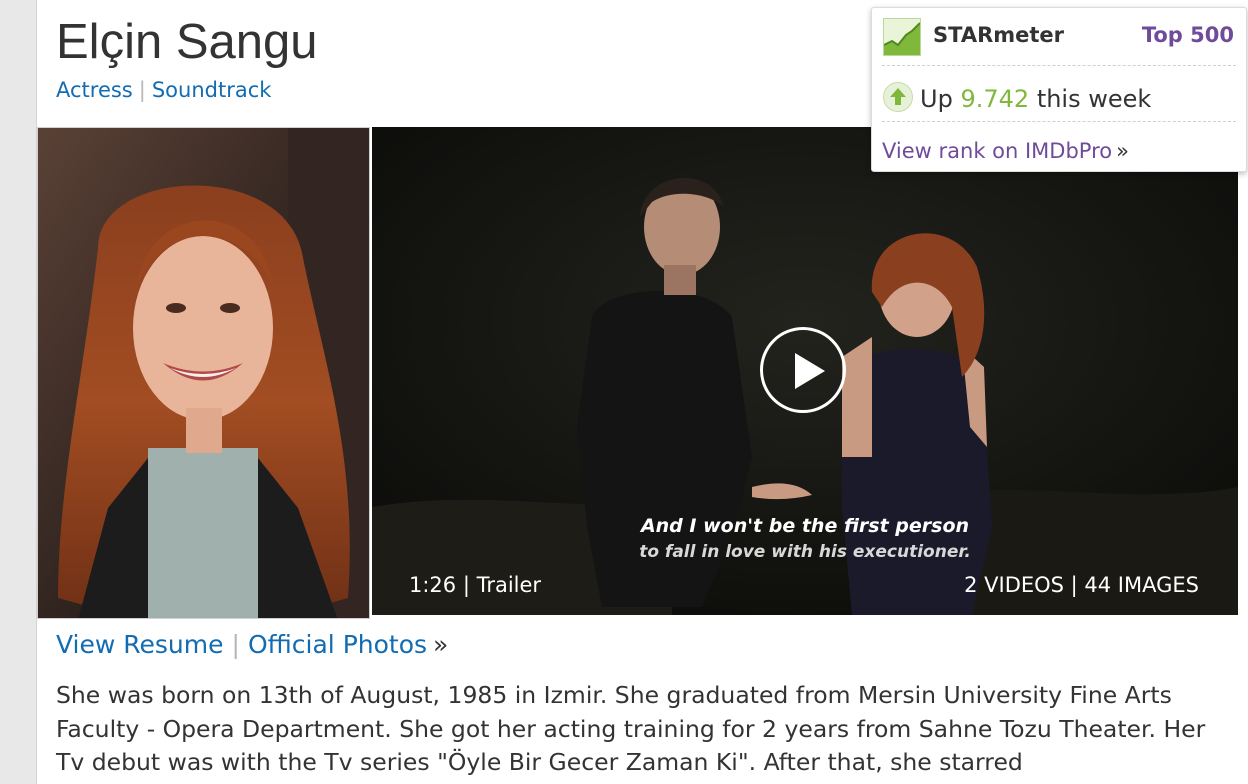  I want to click on starmeter-rank: Top 500, so click(1188, 35).